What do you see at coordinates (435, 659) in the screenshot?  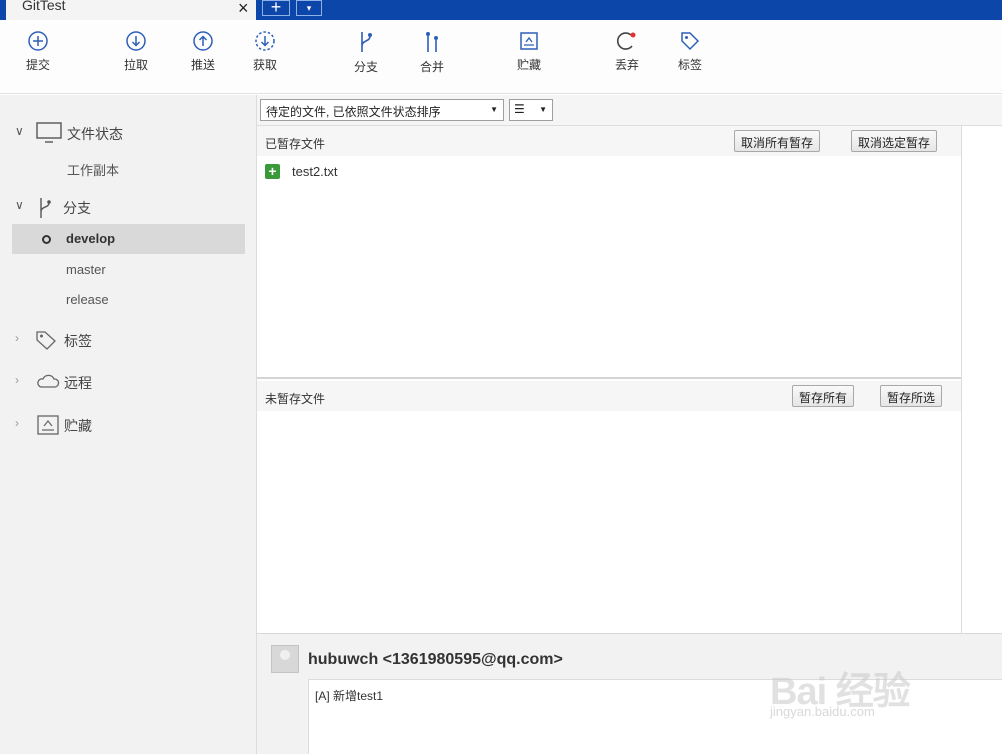 I see `commit-author: hubuwch <1361980595@qq.com>` at bounding box center [435, 659].